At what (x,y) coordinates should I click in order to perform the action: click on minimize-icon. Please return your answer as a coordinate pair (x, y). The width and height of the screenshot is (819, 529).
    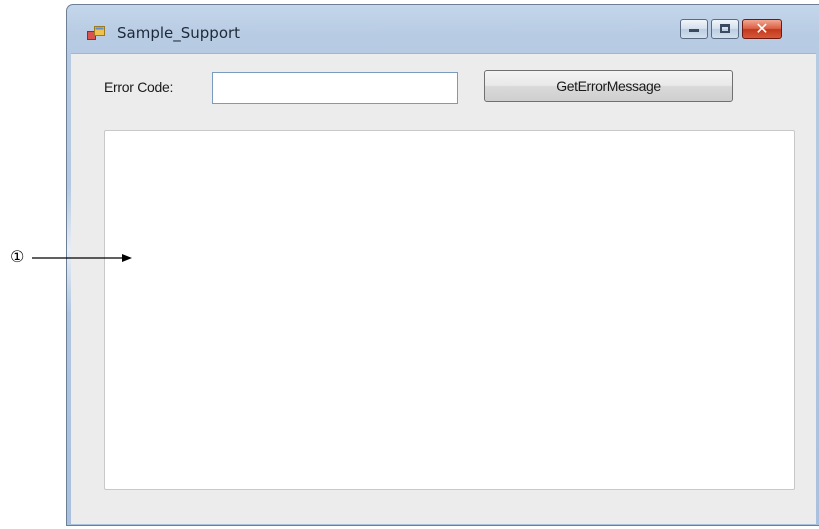
    Looking at the image, I should click on (694, 30).